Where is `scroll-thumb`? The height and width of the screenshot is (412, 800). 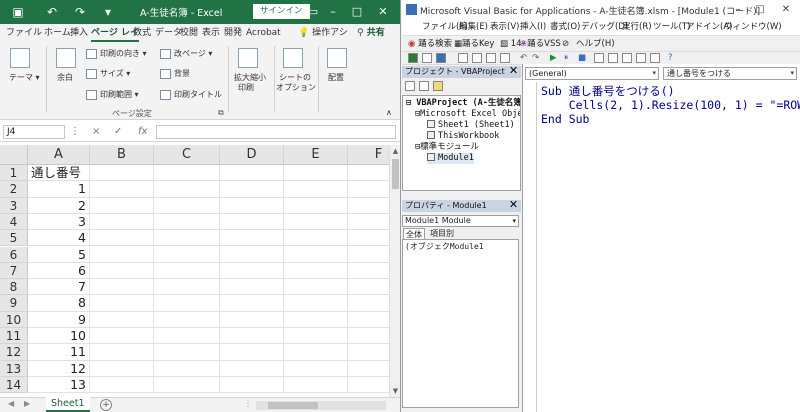
scroll-thumb is located at coordinates (395, 174).